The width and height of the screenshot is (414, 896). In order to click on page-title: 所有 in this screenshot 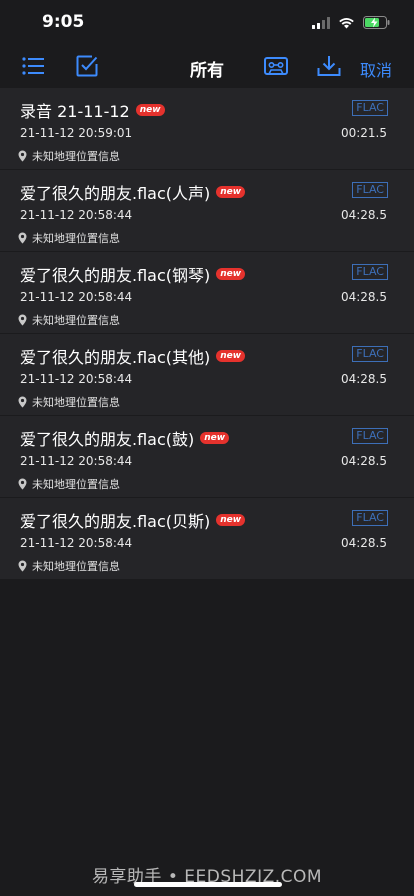, I will do `click(207, 71)`.